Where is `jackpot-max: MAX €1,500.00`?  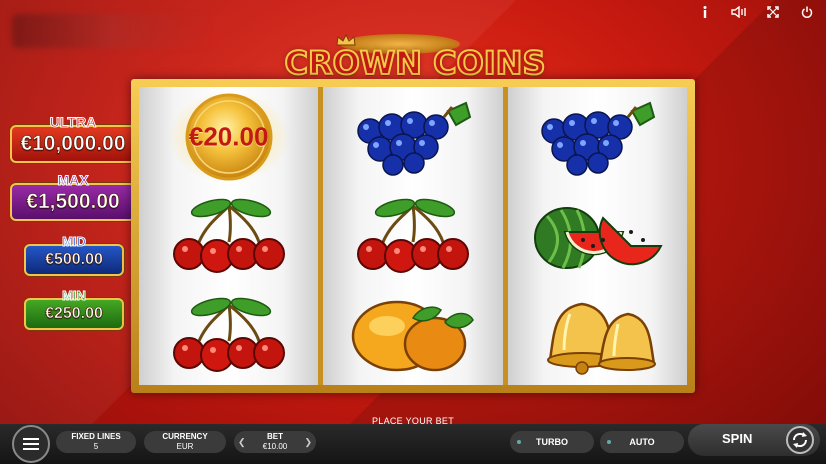
jackpot-max: MAX €1,500.00 is located at coordinates (73, 196).